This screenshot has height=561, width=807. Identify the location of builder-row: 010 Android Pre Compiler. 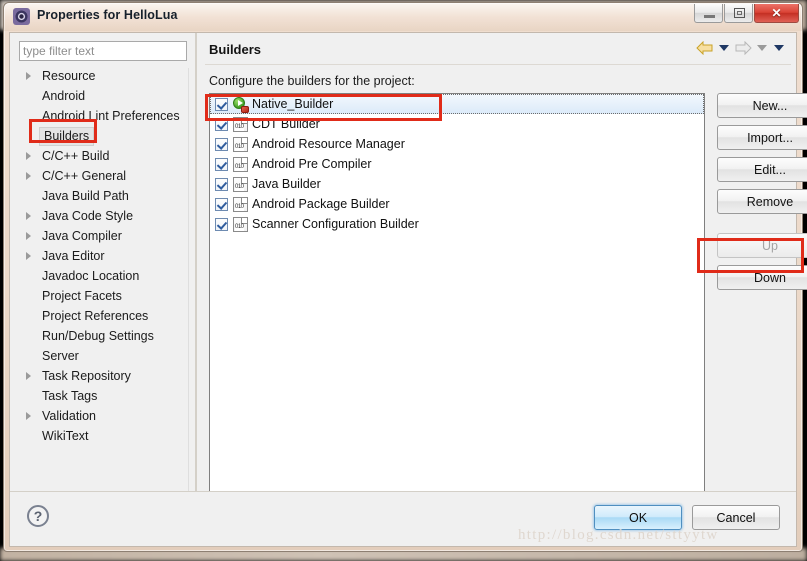
(457, 164).